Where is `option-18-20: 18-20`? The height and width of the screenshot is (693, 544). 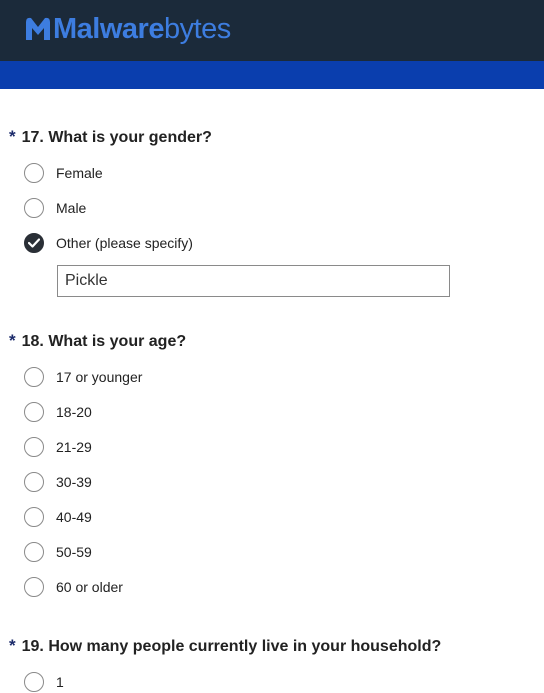 option-18-20: 18-20 is located at coordinates (58, 412).